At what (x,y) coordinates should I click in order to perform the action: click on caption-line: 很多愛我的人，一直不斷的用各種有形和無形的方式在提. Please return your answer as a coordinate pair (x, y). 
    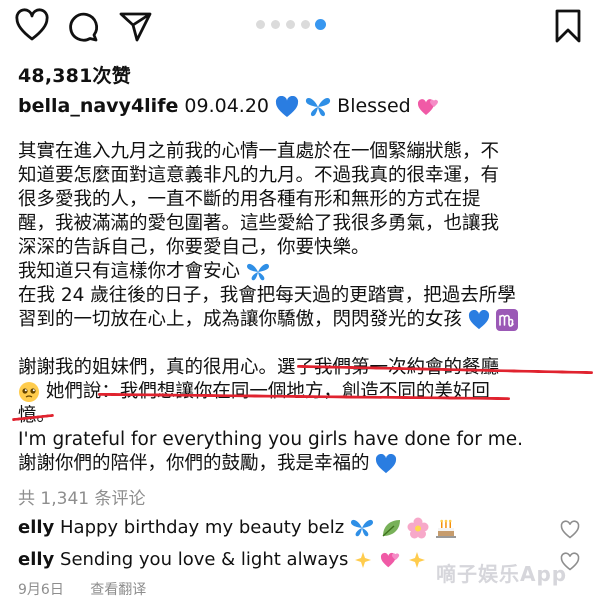
    Looking at the image, I should click on (249, 199).